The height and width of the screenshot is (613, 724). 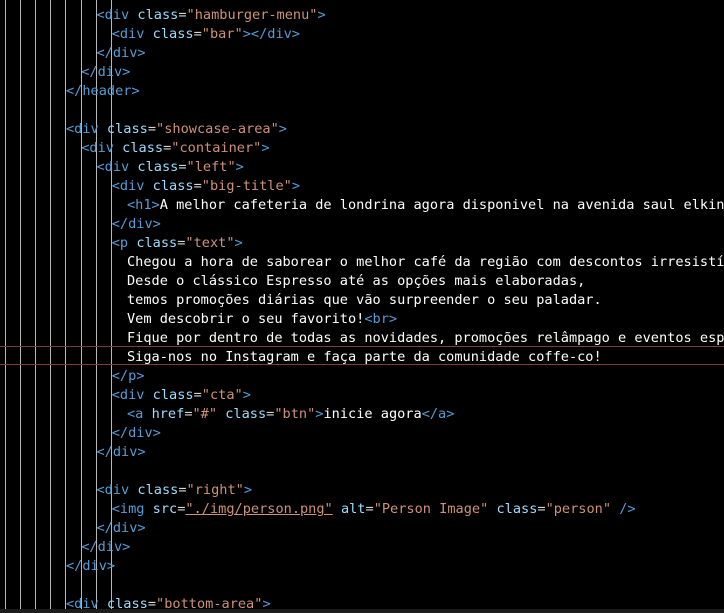 I want to click on code-token: <h1>, so click(x=143, y=205).